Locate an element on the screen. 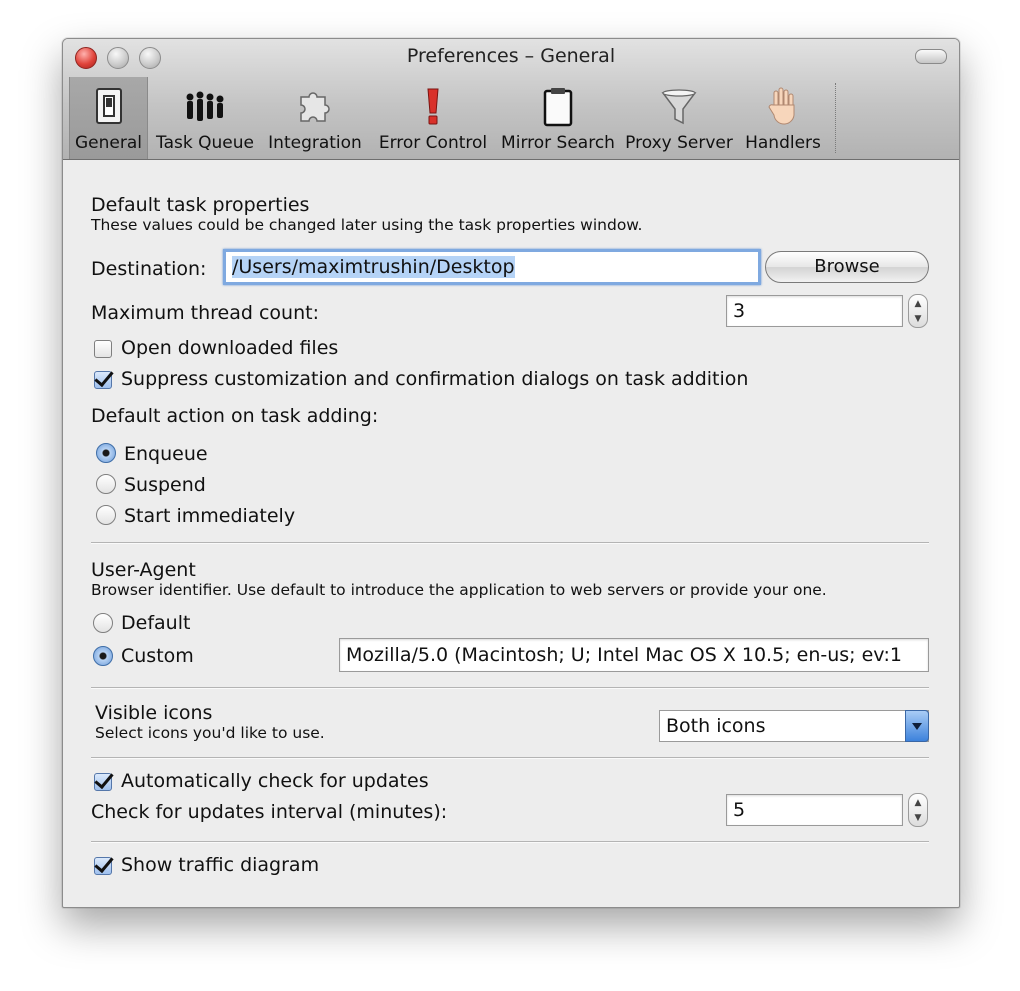 Image resolution: width=1020 pixels, height=991 pixels. update-interval-field: 5 is located at coordinates (814, 810).